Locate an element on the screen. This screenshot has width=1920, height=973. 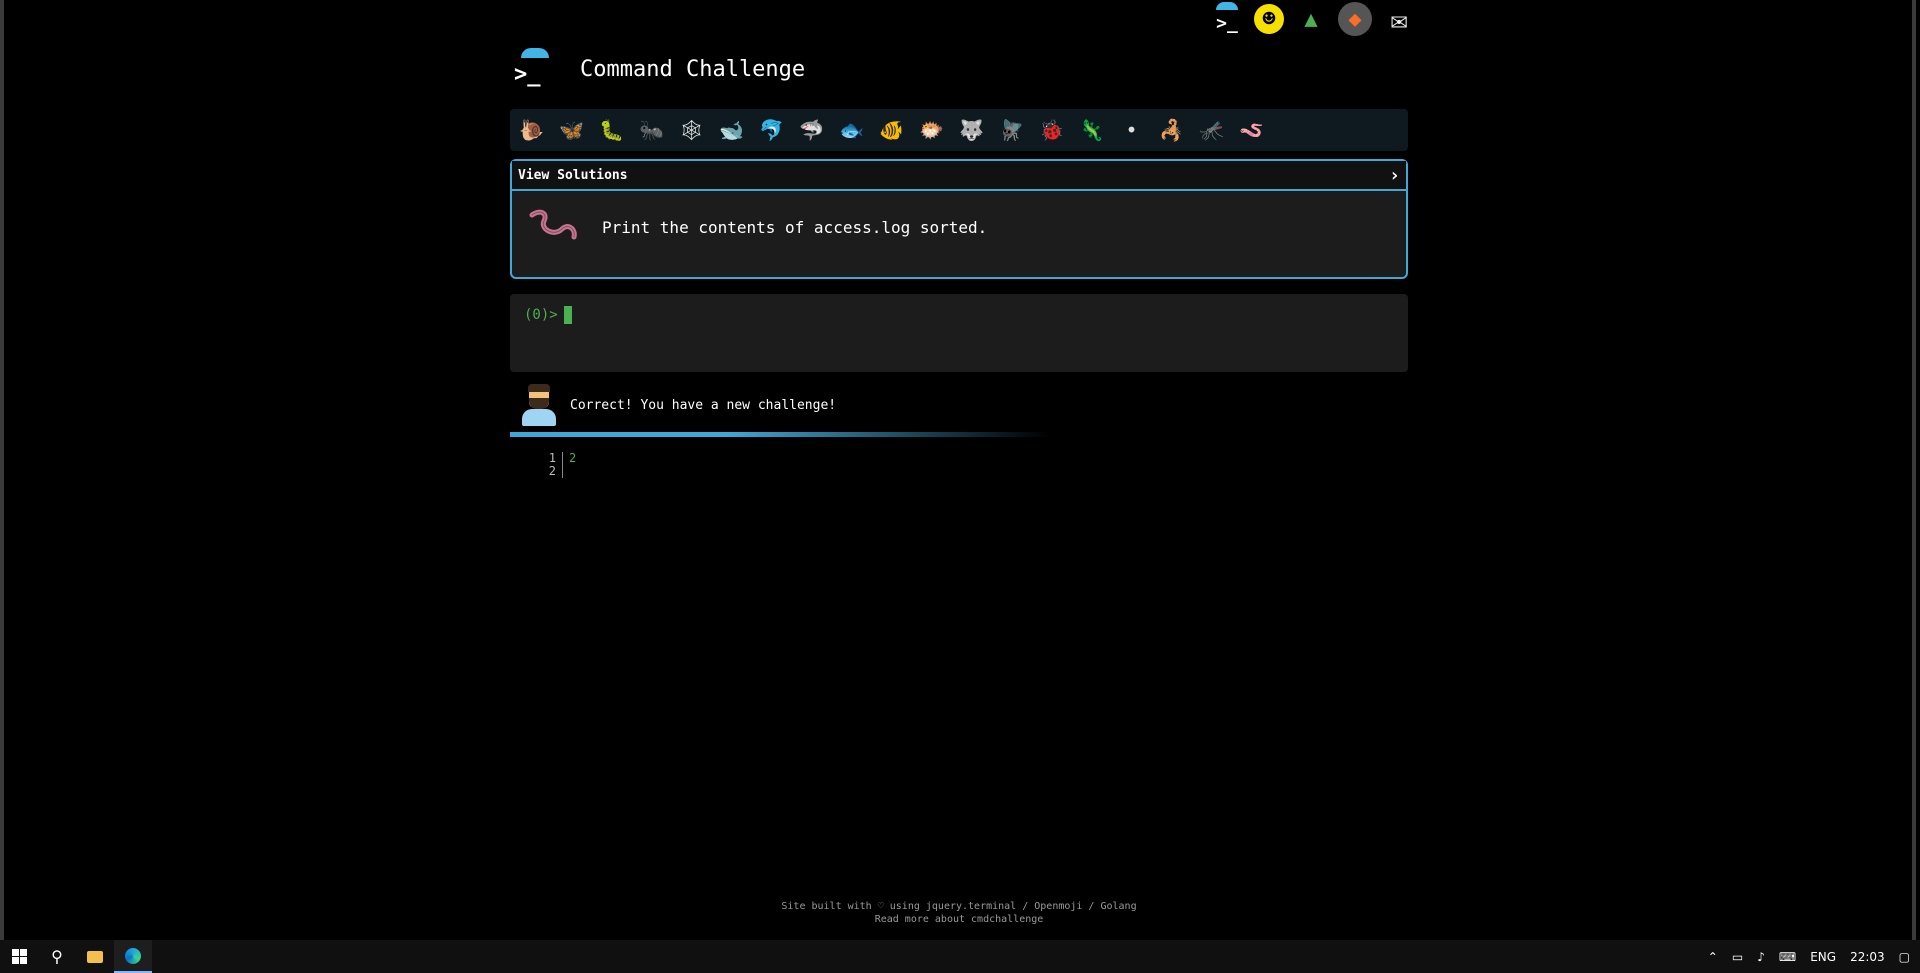
challenge-body: Print the contents of access.log sorted. is located at coordinates (959, 227).